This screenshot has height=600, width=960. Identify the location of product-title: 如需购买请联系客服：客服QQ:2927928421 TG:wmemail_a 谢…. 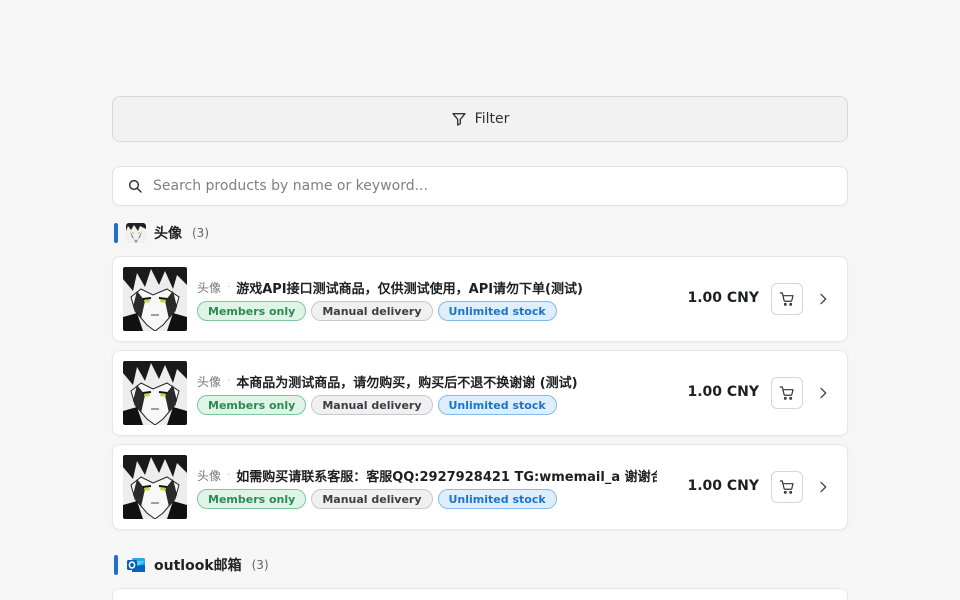
(446, 475).